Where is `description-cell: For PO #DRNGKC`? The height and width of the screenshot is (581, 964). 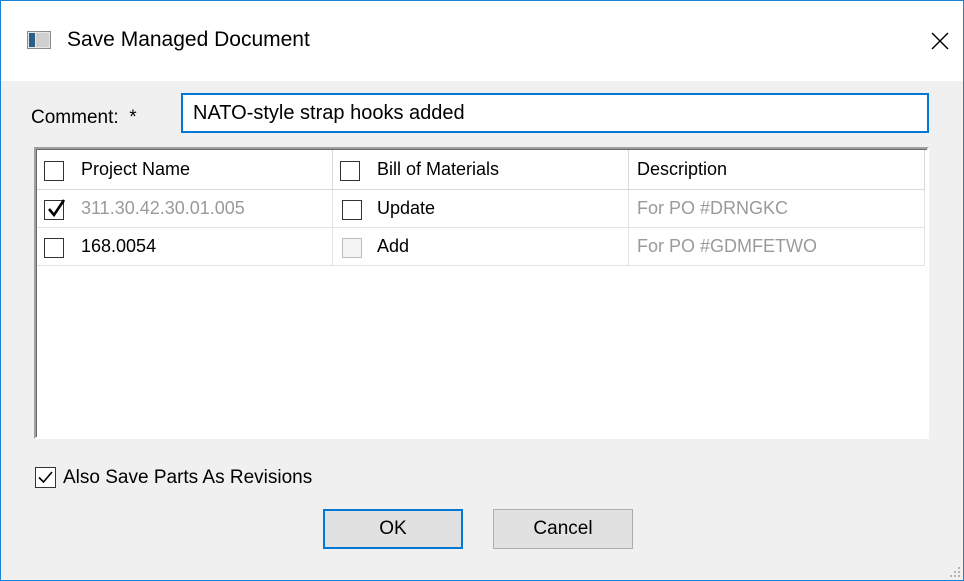 description-cell: For PO #DRNGKC is located at coordinates (777, 209).